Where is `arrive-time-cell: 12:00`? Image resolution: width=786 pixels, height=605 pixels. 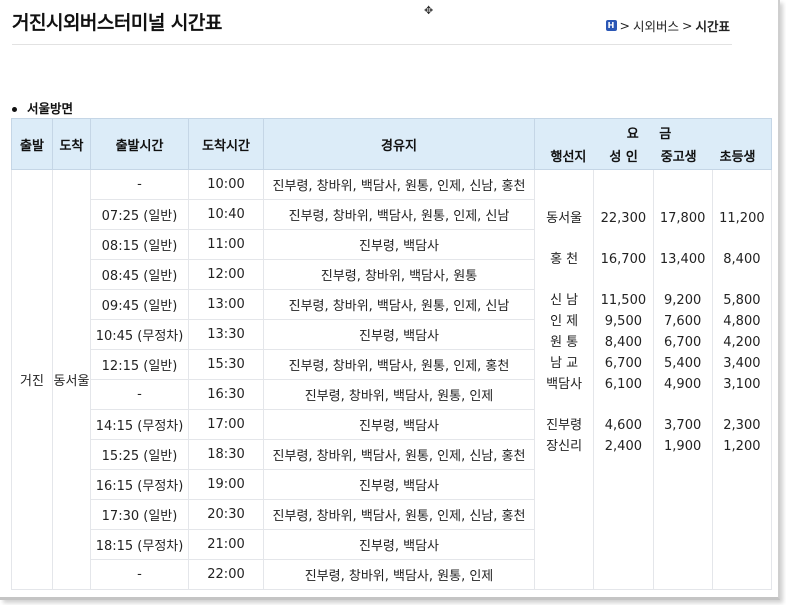 arrive-time-cell: 12:00 is located at coordinates (226, 274).